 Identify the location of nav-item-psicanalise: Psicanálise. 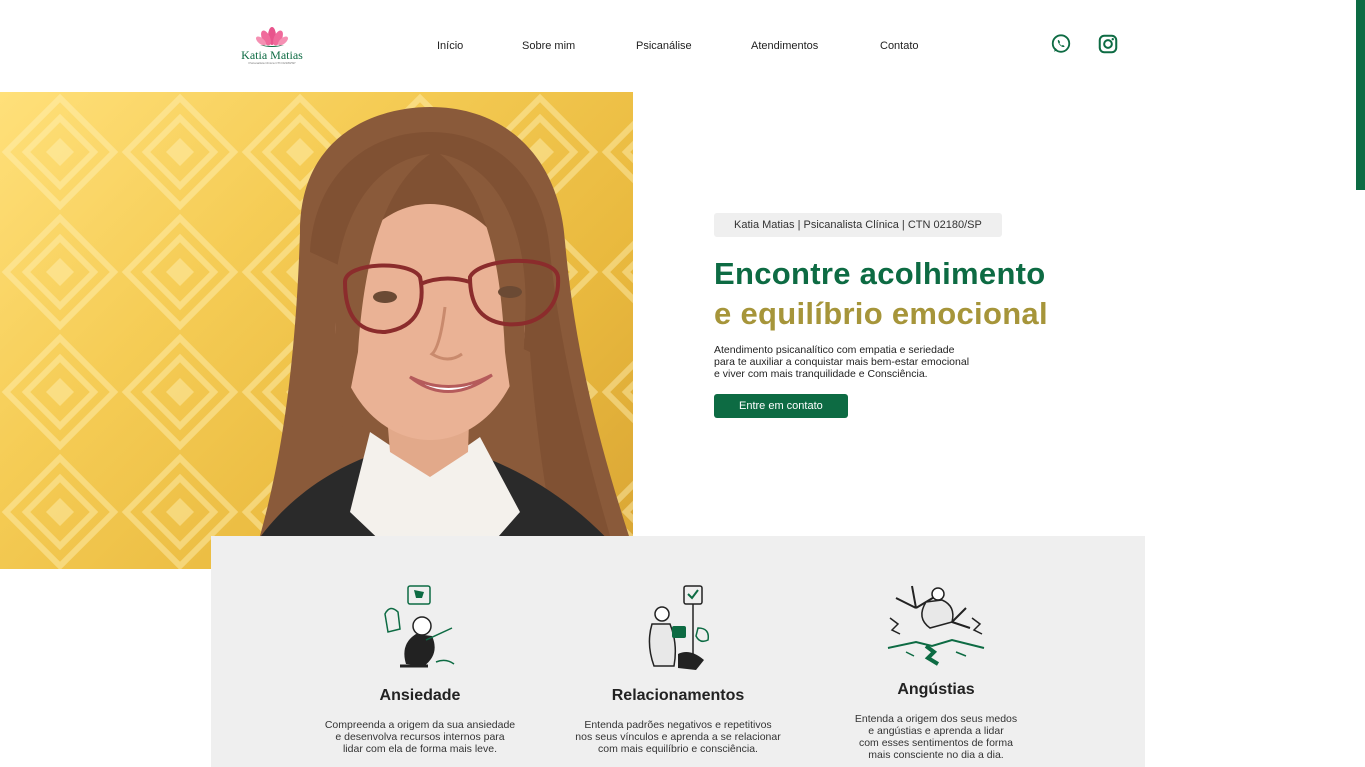
(664, 46).